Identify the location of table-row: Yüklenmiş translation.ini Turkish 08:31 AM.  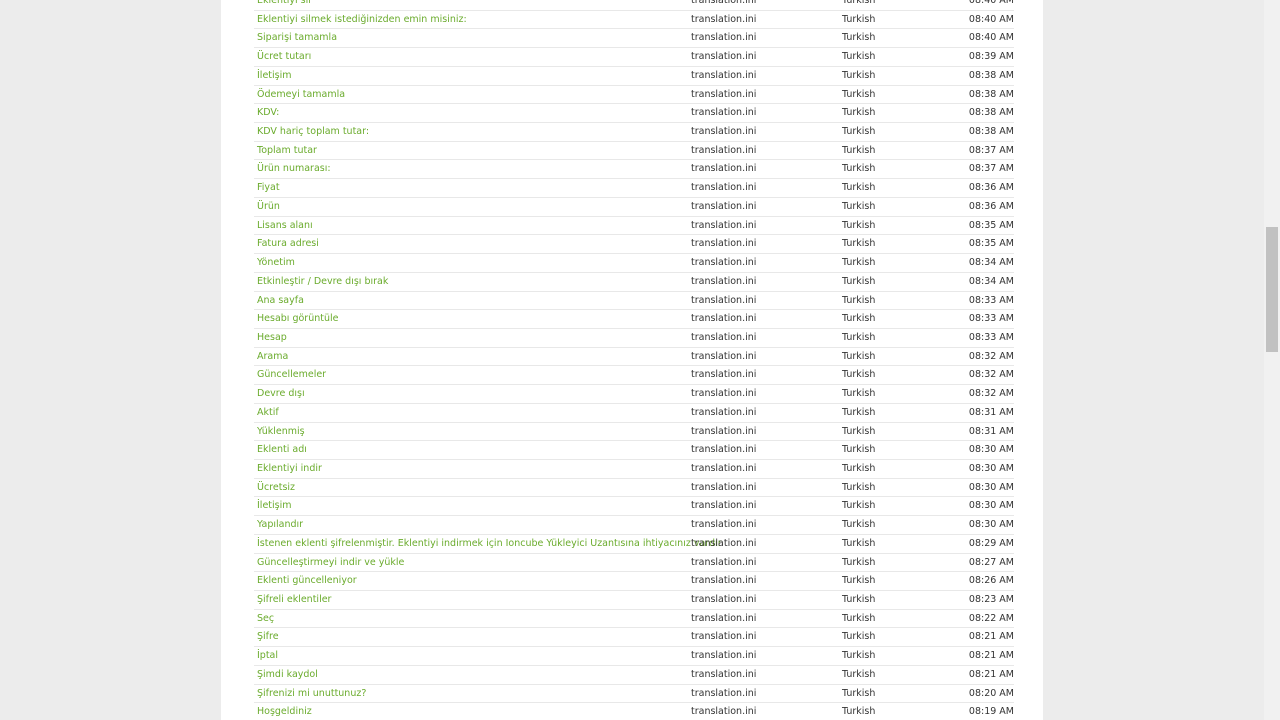
(632, 432).